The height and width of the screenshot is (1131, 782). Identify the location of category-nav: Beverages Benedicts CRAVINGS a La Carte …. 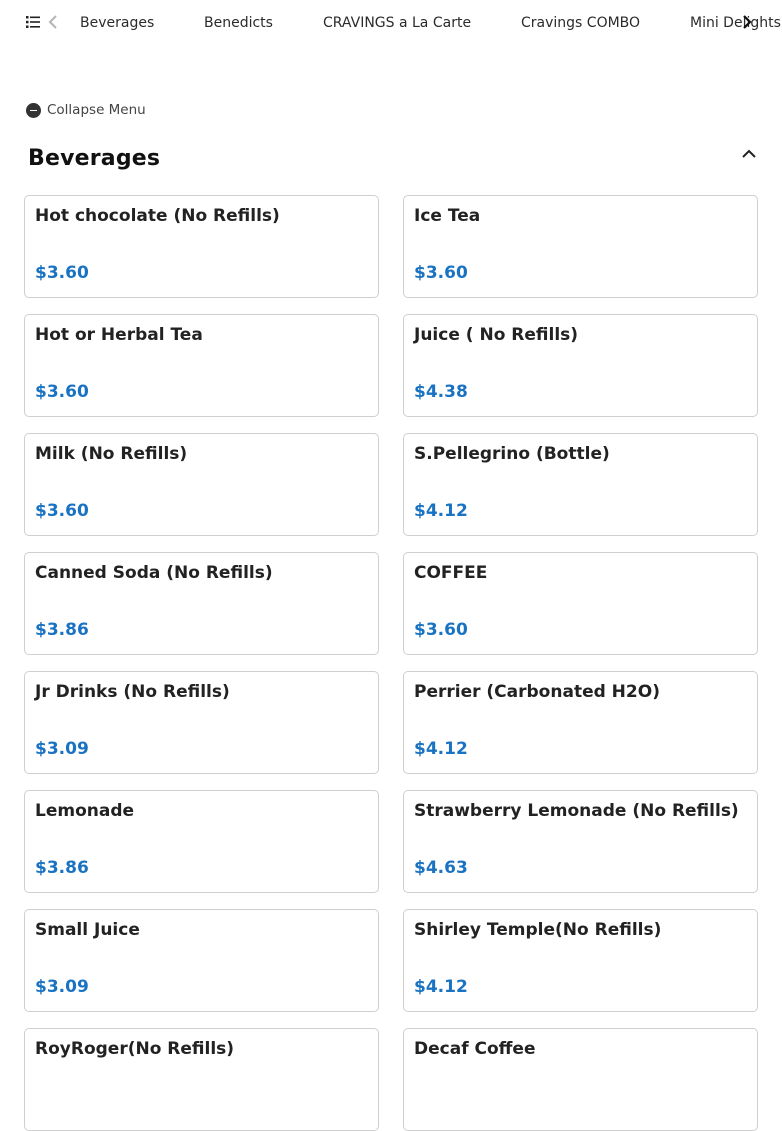
(391, 23).